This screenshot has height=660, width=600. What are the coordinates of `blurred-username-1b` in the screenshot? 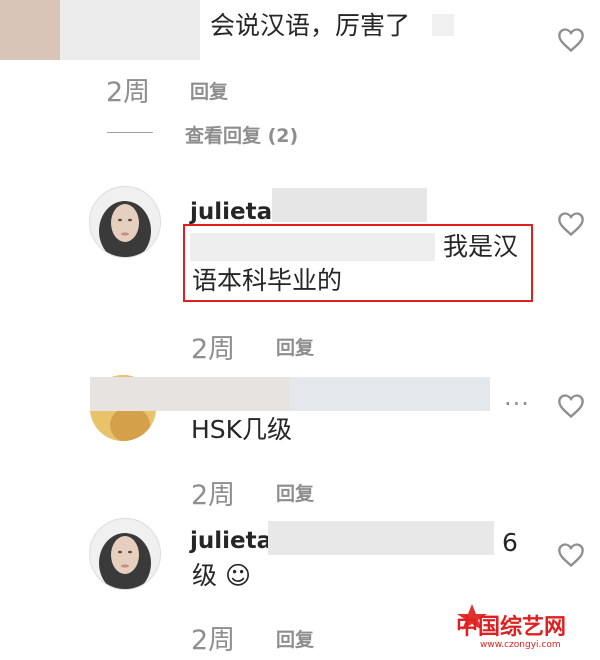 It's located at (130, 30).